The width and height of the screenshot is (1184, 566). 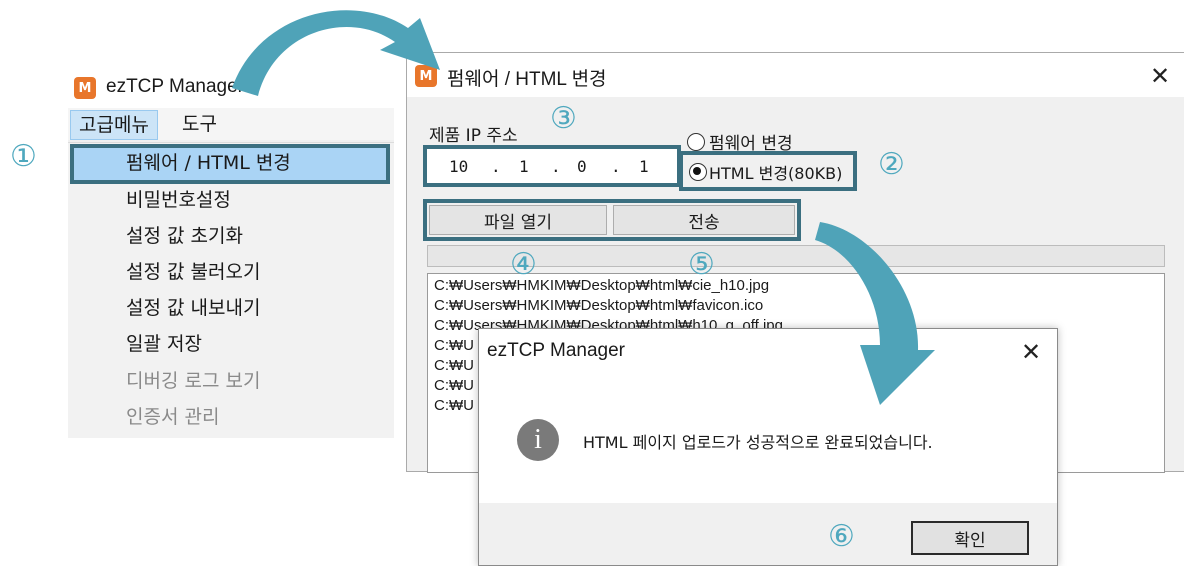 I want to click on step-number-5: ⑤, so click(x=701, y=264).